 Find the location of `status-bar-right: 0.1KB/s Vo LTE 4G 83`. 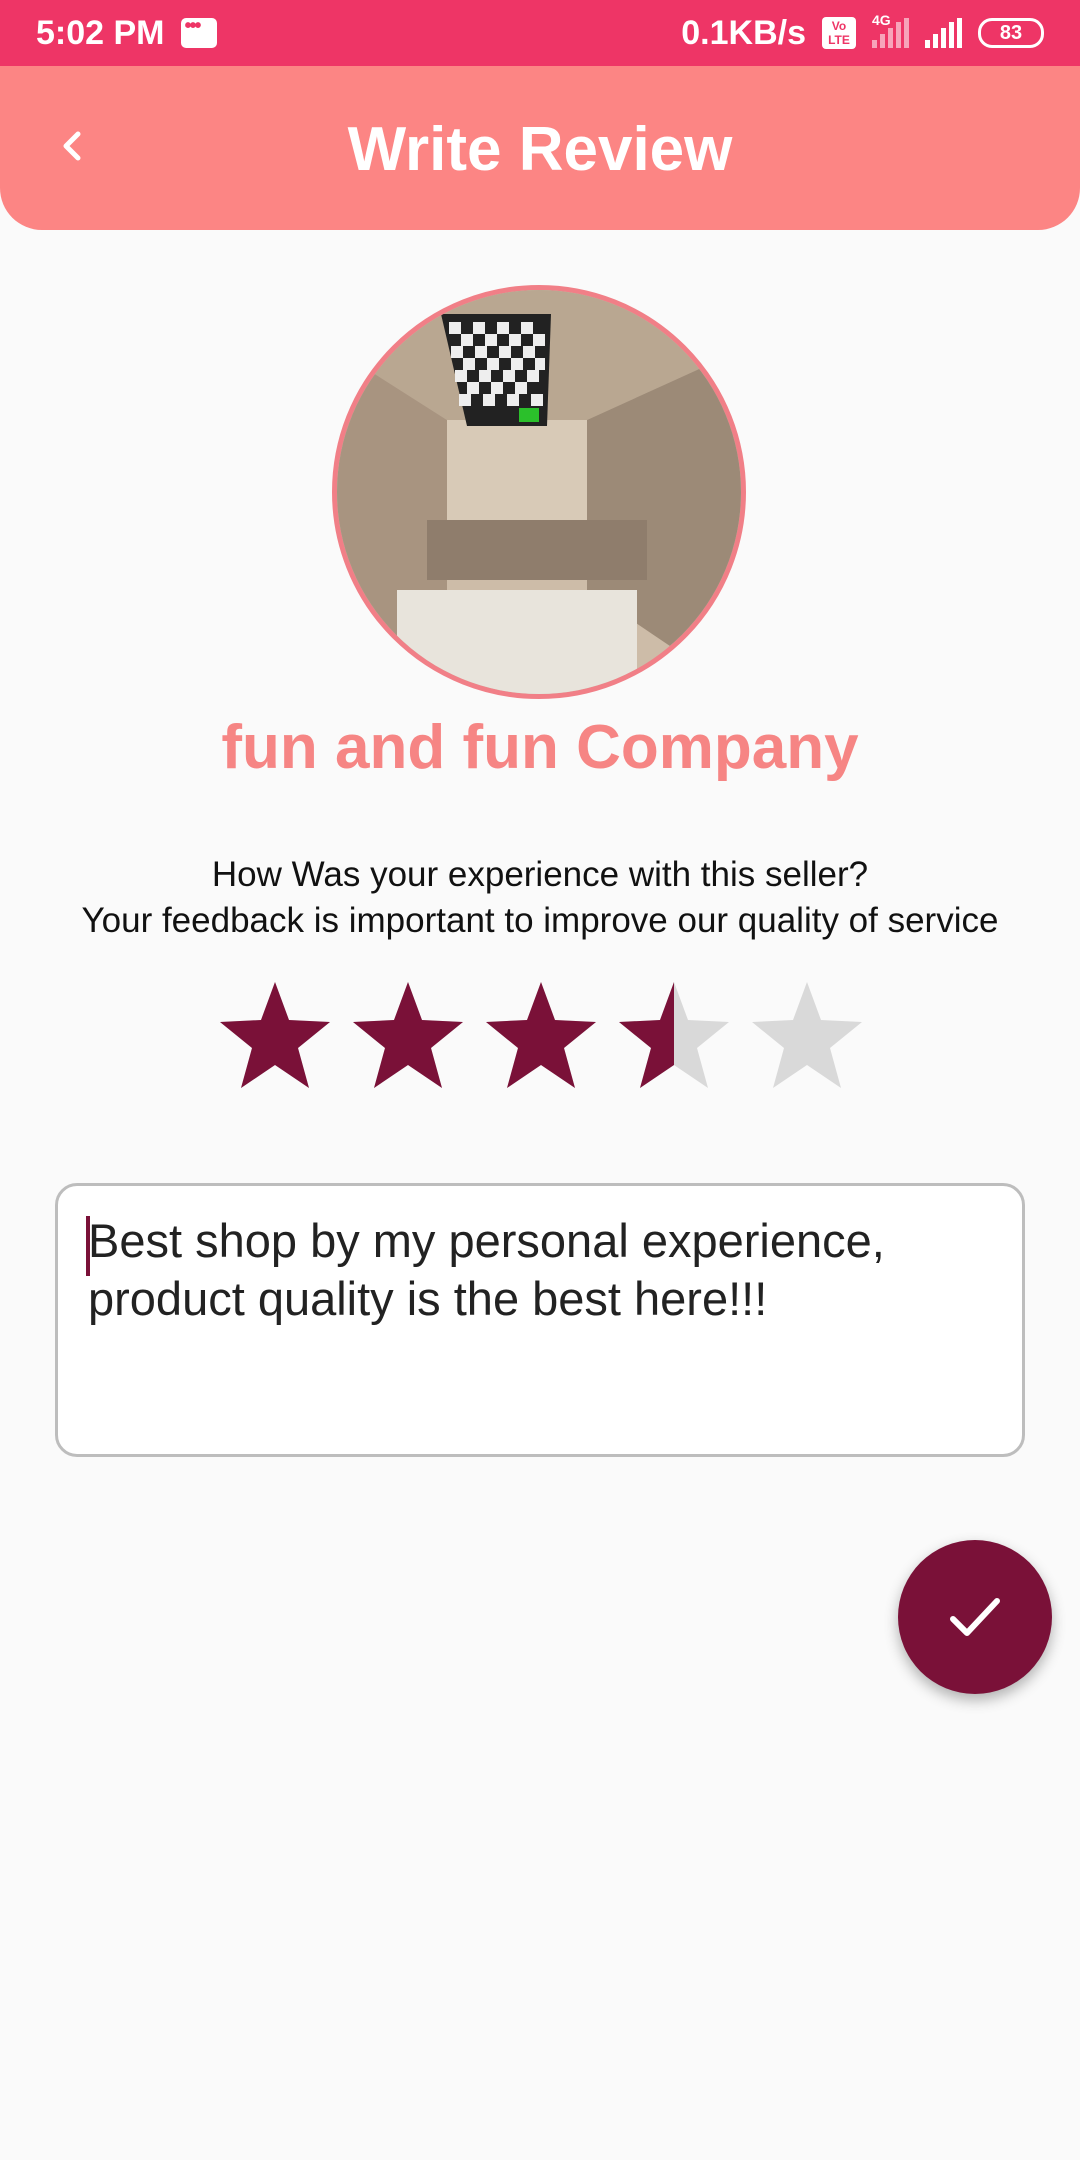

status-bar-right: 0.1KB/s Vo LTE 4G 83 is located at coordinates (862, 32).